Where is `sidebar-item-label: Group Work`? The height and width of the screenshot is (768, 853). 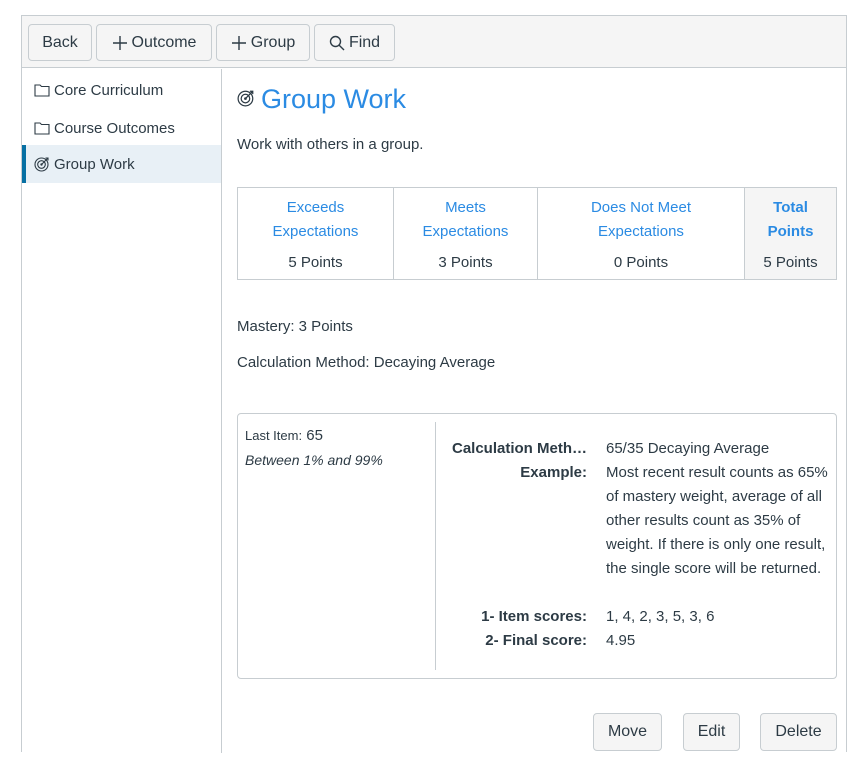 sidebar-item-label: Group Work is located at coordinates (94, 164).